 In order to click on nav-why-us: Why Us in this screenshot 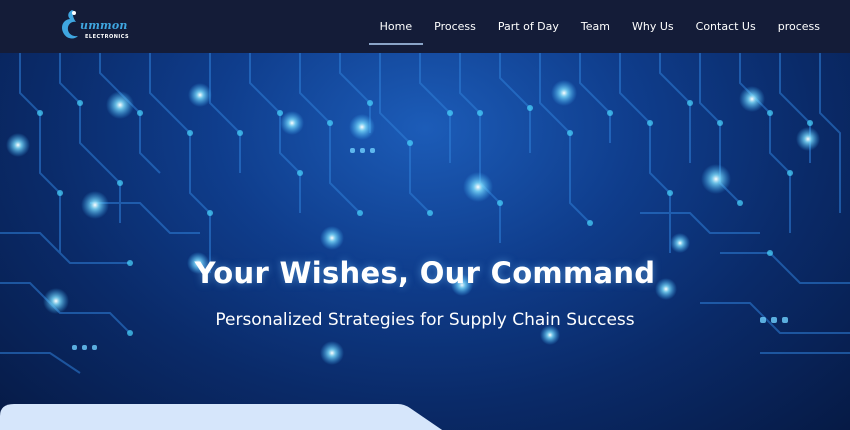, I will do `click(653, 26)`.